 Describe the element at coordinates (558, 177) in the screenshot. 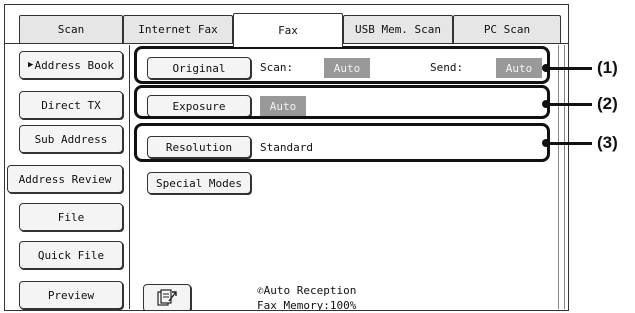

I see `scroll-track-left` at that location.